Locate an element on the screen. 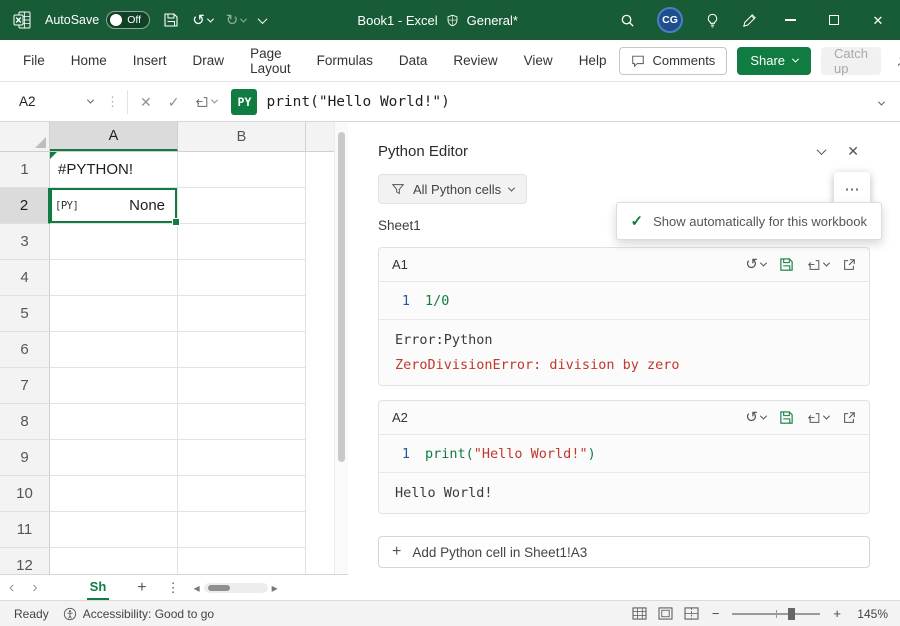  autosave-toggle: Off is located at coordinates (128, 20).